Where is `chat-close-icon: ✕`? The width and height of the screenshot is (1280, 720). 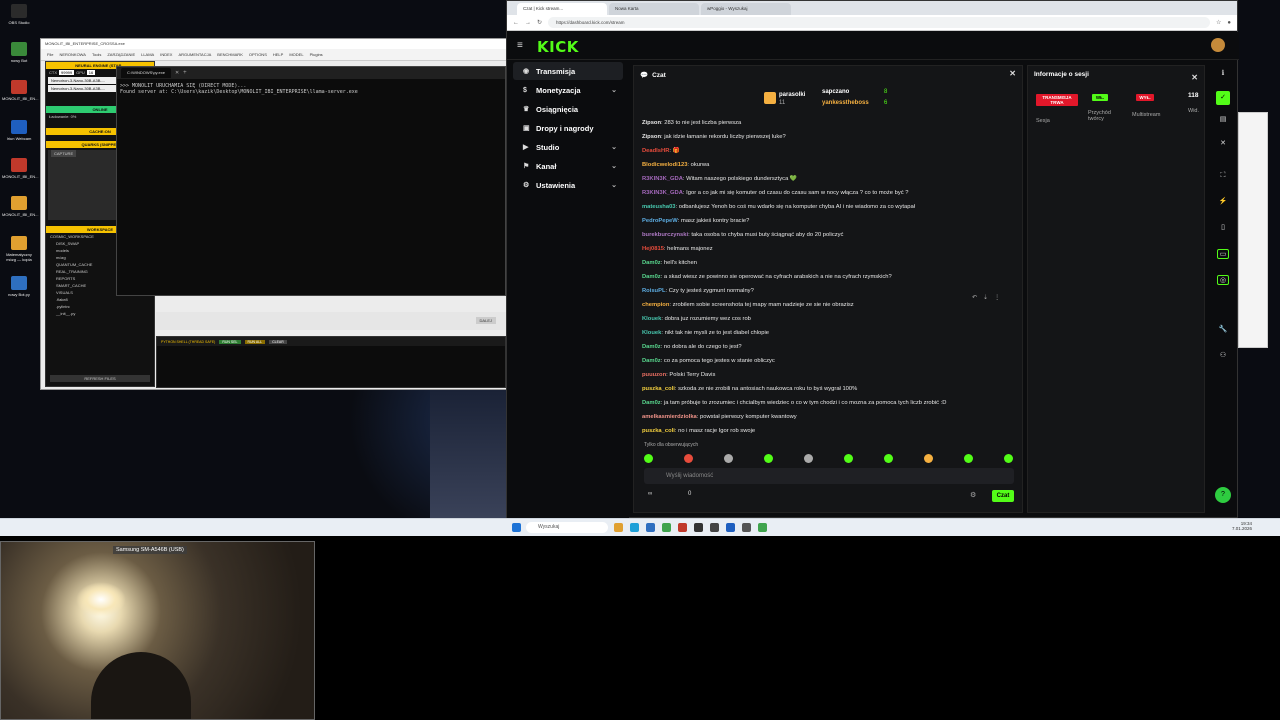 chat-close-icon: ✕ is located at coordinates (1012, 73).